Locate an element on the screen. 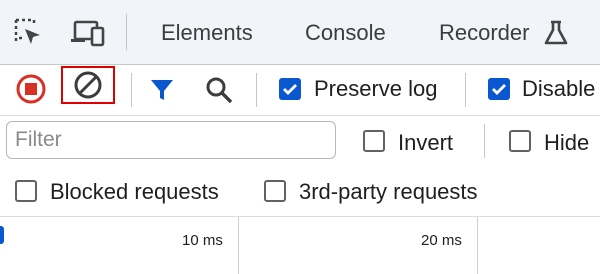 This screenshot has width=600, height=274. flask-icon is located at coordinates (556, 32).